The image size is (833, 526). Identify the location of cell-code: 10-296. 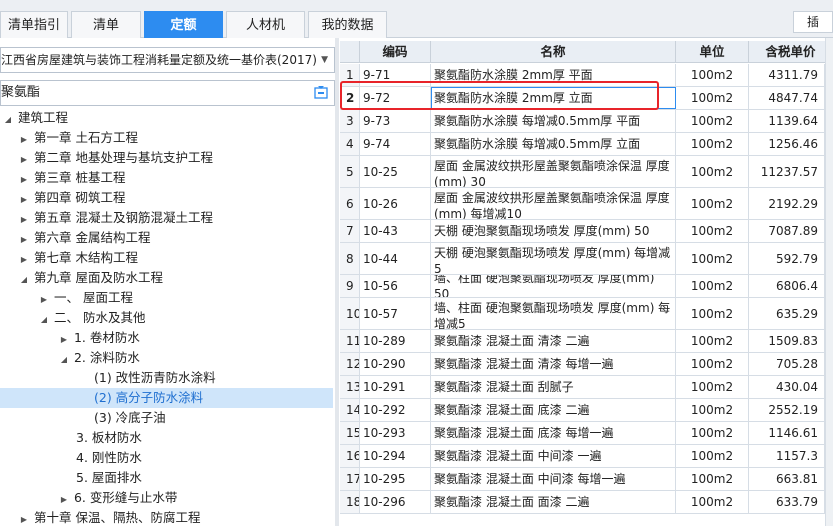
(395, 502).